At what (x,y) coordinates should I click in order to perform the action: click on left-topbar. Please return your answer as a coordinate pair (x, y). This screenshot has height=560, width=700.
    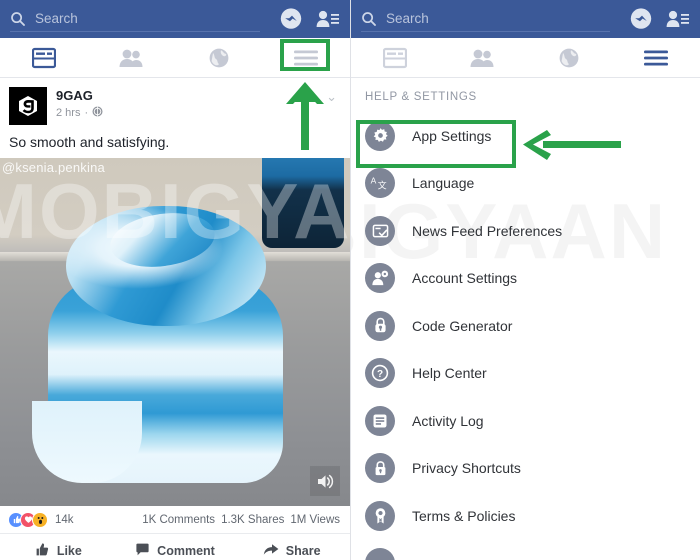
    Looking at the image, I should click on (175, 19).